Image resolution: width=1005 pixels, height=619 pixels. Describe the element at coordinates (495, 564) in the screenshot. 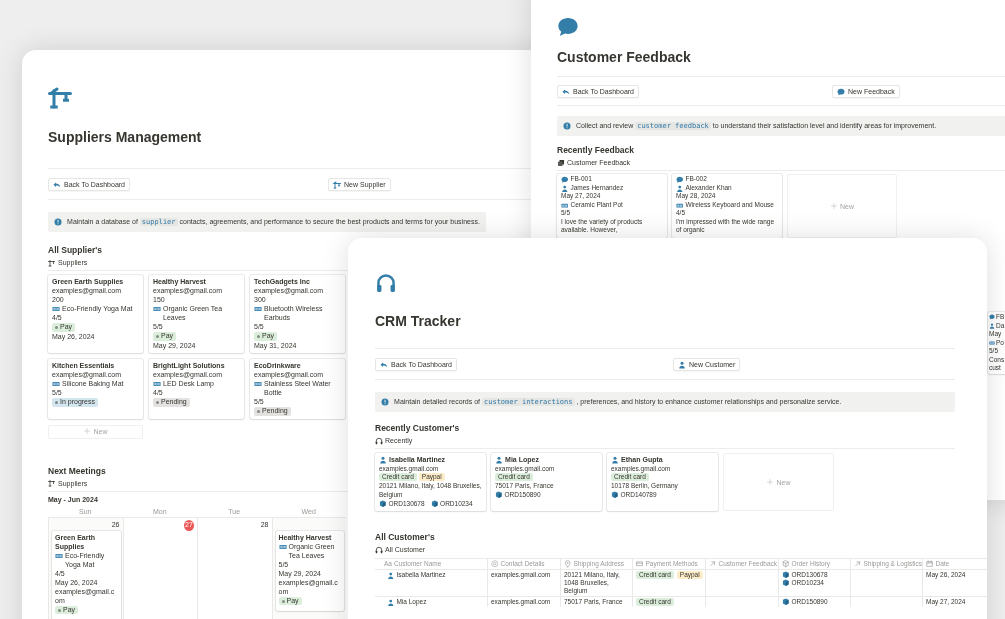

I see `at-icon` at that location.